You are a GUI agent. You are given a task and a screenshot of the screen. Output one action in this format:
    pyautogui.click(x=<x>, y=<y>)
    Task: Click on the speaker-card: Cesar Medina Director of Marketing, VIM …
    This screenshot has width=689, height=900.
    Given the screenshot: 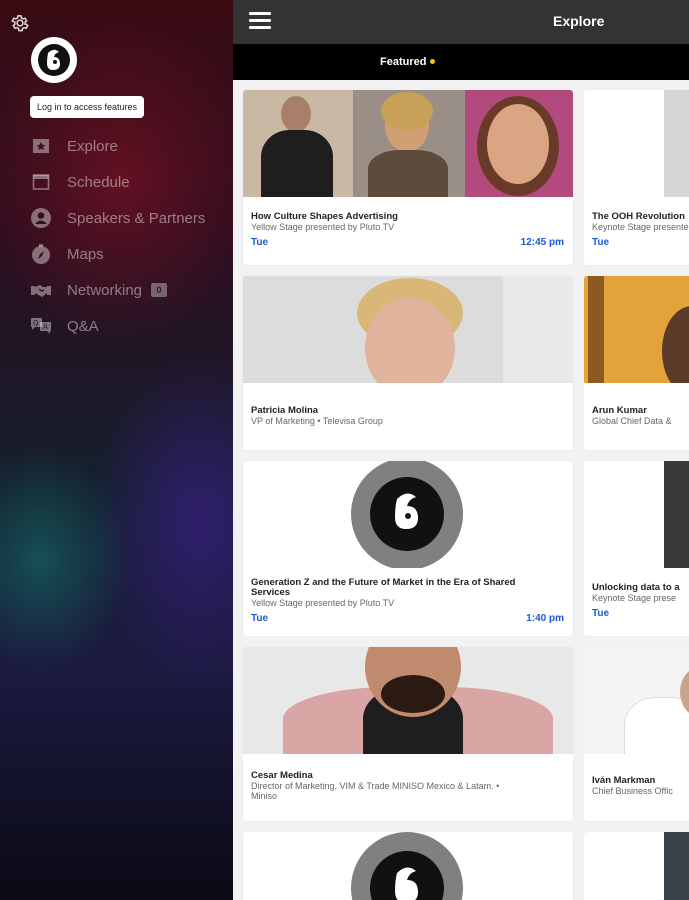 What is the action you would take?
    pyautogui.click(x=408, y=734)
    